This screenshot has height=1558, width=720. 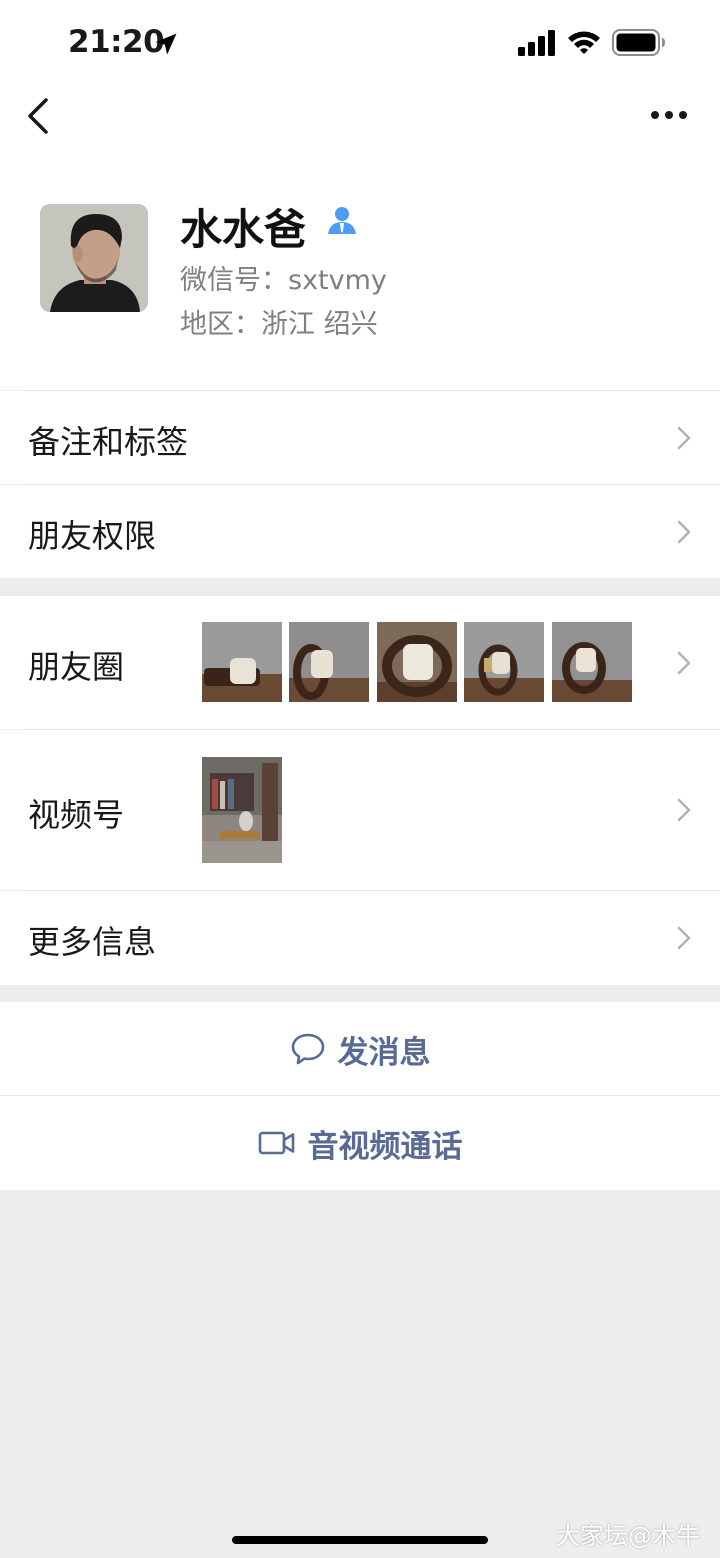 What do you see at coordinates (94, 258) in the screenshot?
I see `avatar` at bounding box center [94, 258].